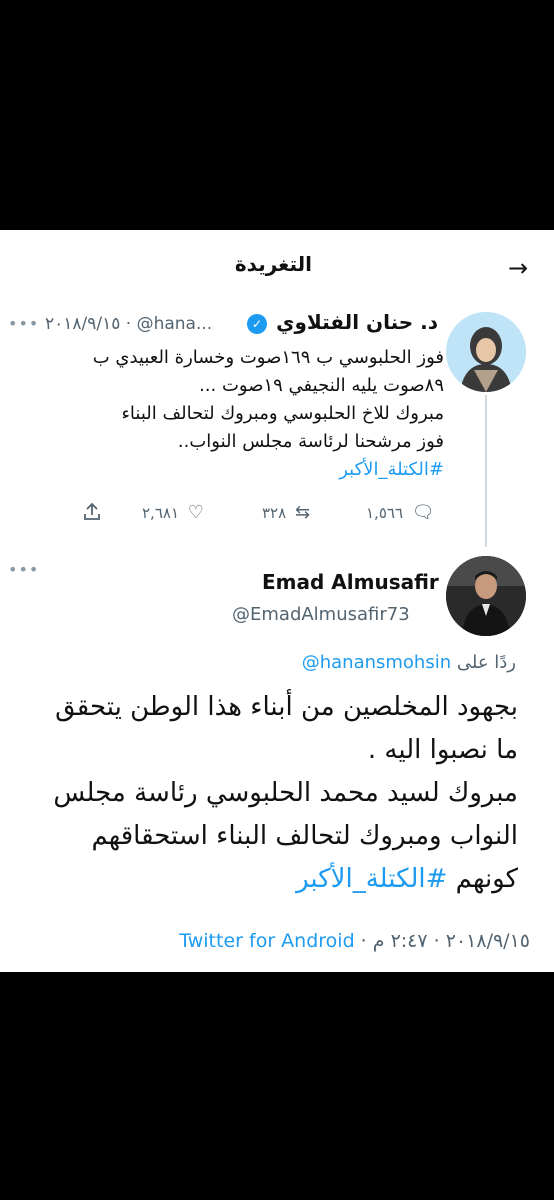  I want to click on tweet1-line: فوز مرشحنا لرئاسة مجلس النواب.., so click(310, 441).